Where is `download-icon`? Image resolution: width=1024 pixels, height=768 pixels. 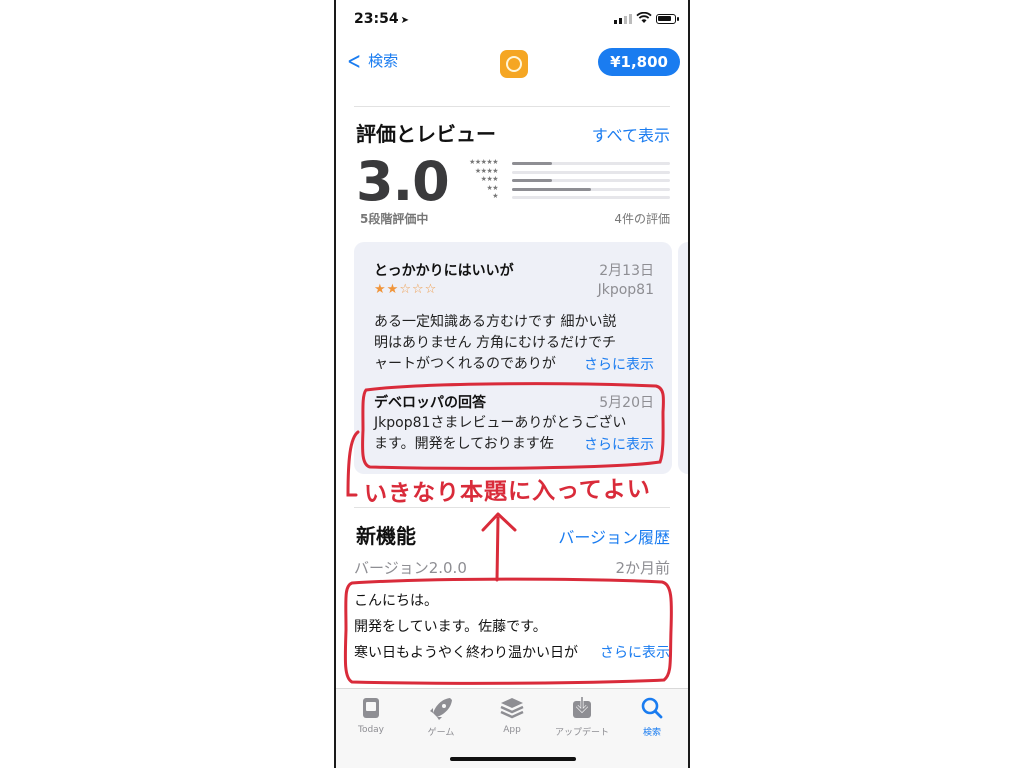
download-icon is located at coordinates (582, 707).